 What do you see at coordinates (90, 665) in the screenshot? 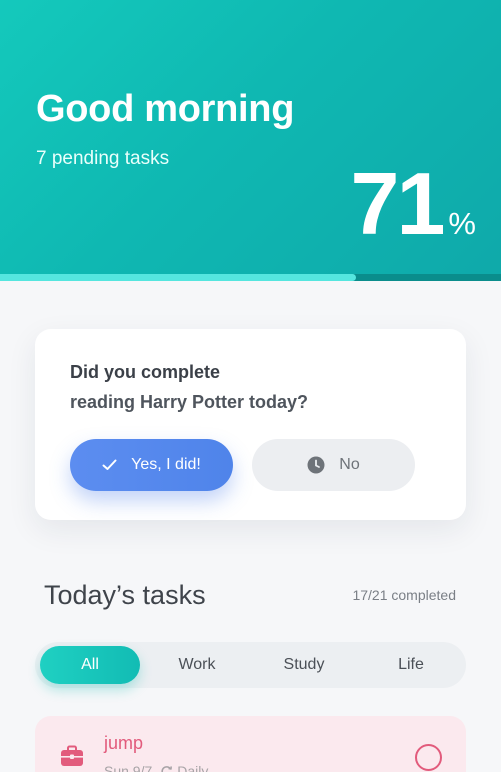
I see `tab-all: All` at bounding box center [90, 665].